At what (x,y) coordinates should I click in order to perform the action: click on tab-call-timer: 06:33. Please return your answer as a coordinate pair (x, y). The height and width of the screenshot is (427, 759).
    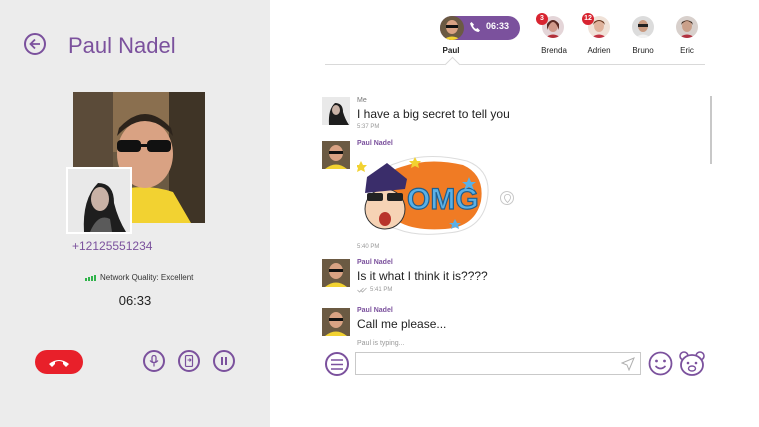
    Looking at the image, I should click on (498, 26).